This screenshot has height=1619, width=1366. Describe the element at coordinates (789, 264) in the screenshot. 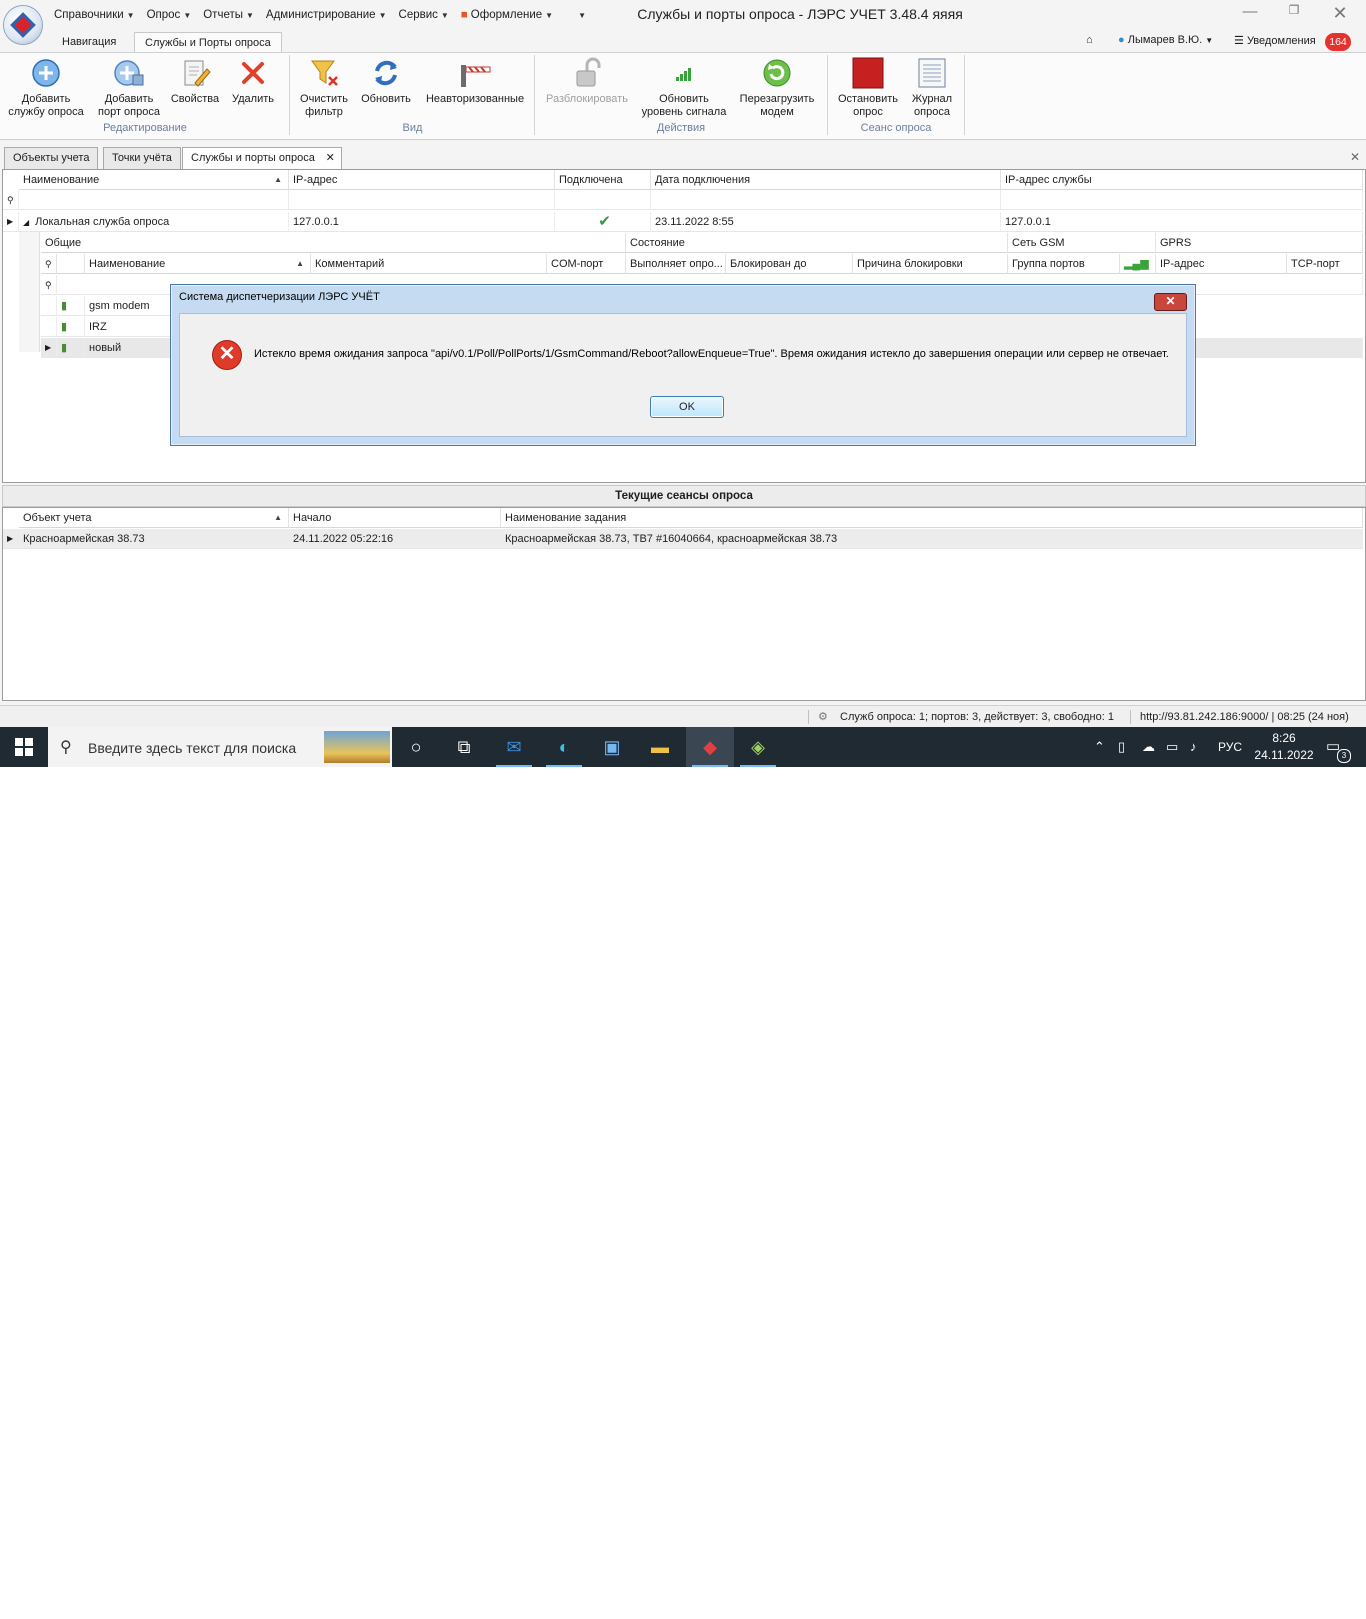

I see `col-blocked-until: Блокирован до` at that location.